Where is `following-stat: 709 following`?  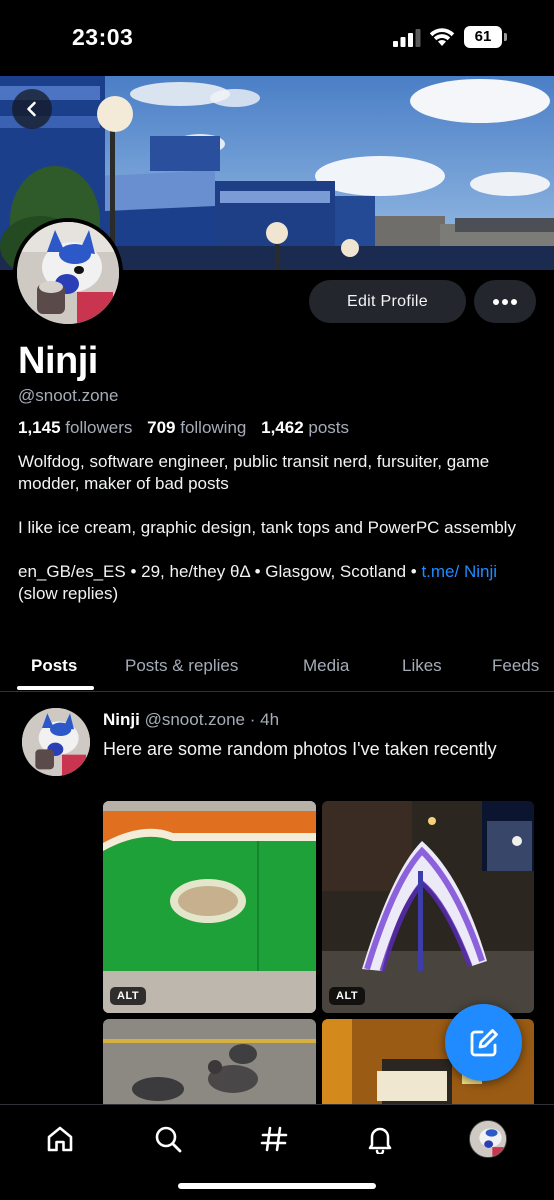
following-stat: 709 following is located at coordinates (196, 427).